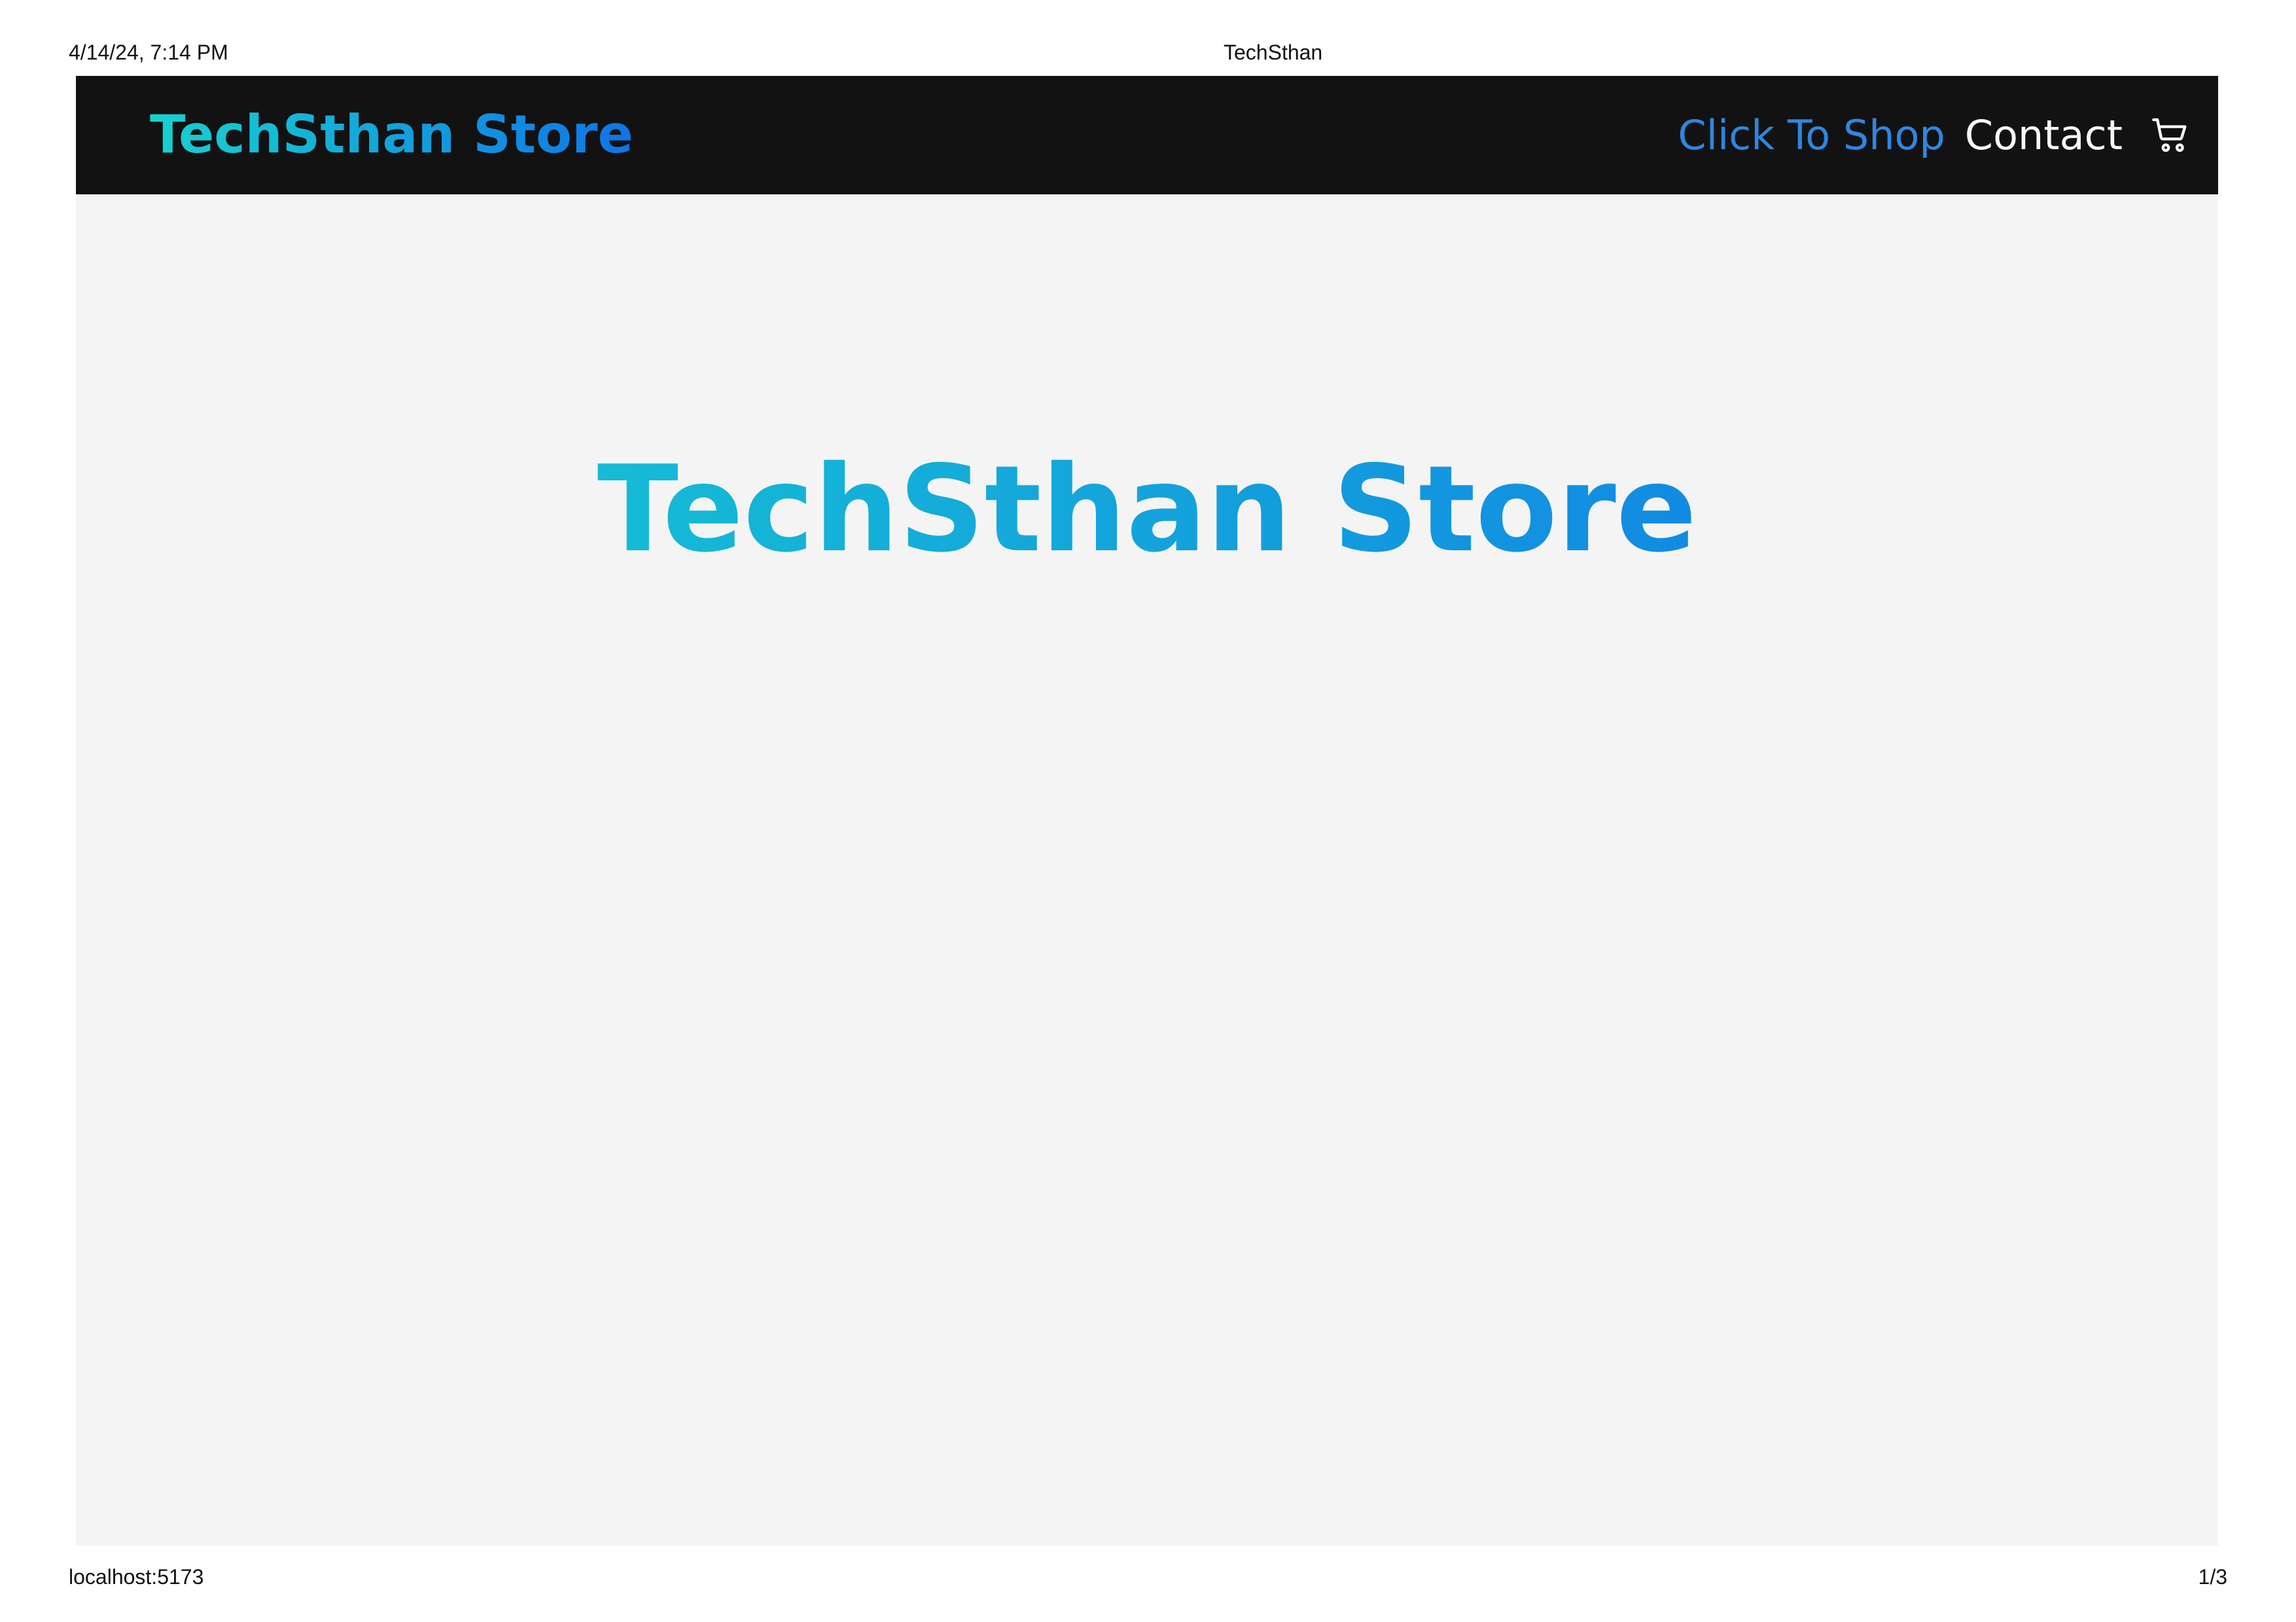  What do you see at coordinates (1273, 52) in the screenshot?
I see `print-document-title: TechSthan` at bounding box center [1273, 52].